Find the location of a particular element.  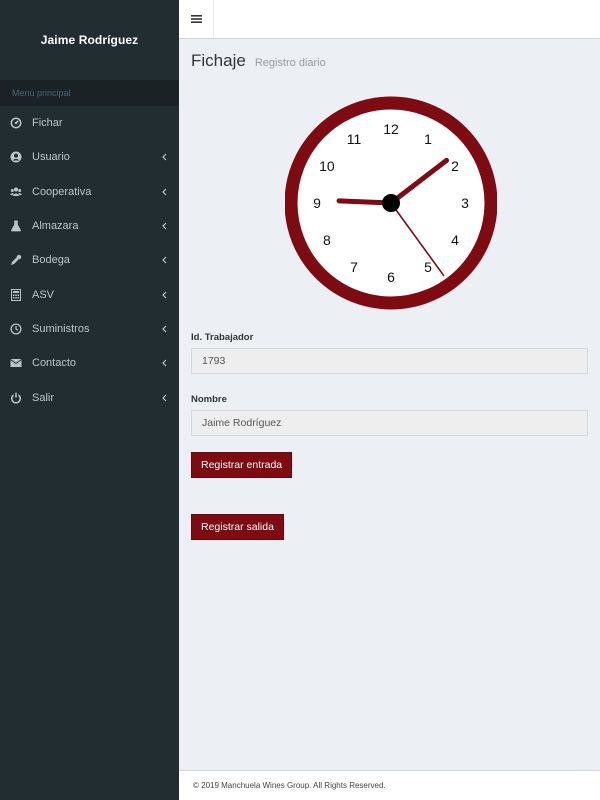

clock-number: 7 is located at coordinates (354, 267).